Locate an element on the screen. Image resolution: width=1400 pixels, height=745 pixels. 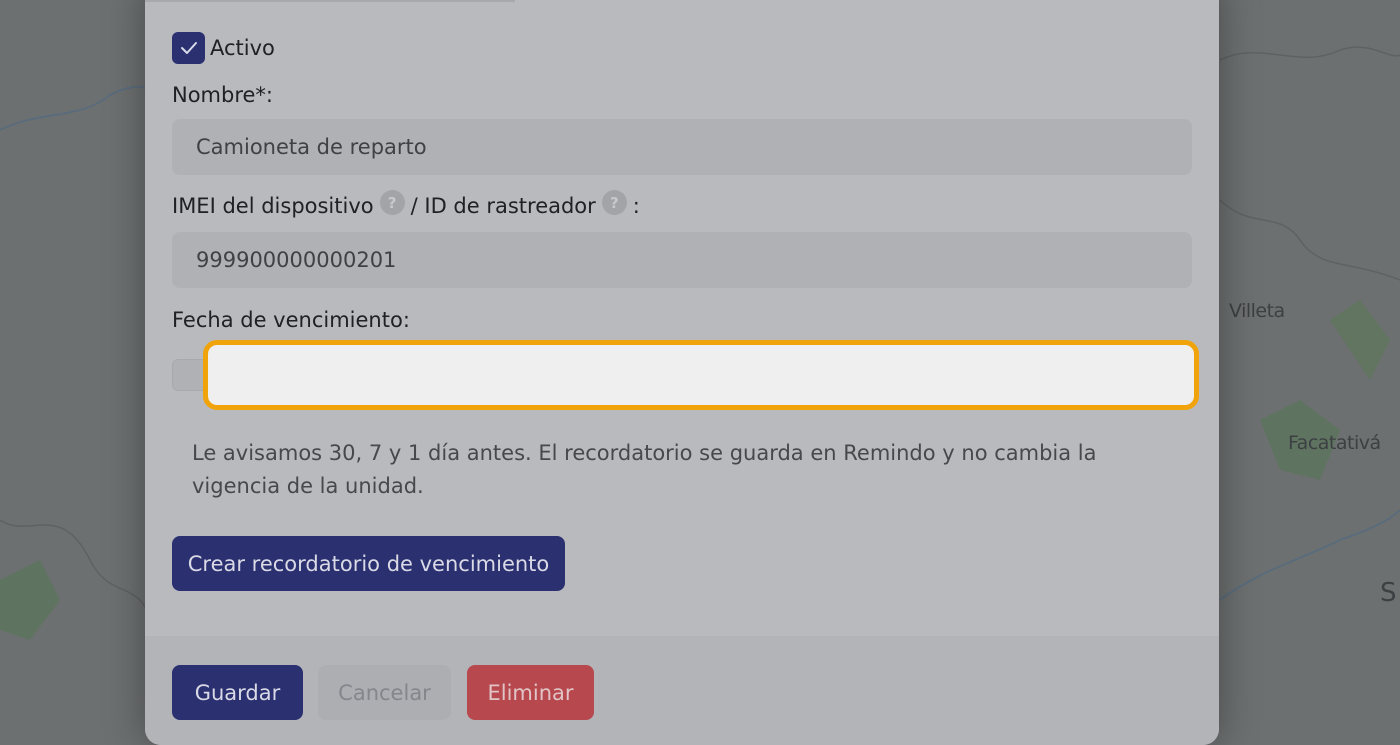
name-input-value: Camioneta de reparto is located at coordinates (311, 147).